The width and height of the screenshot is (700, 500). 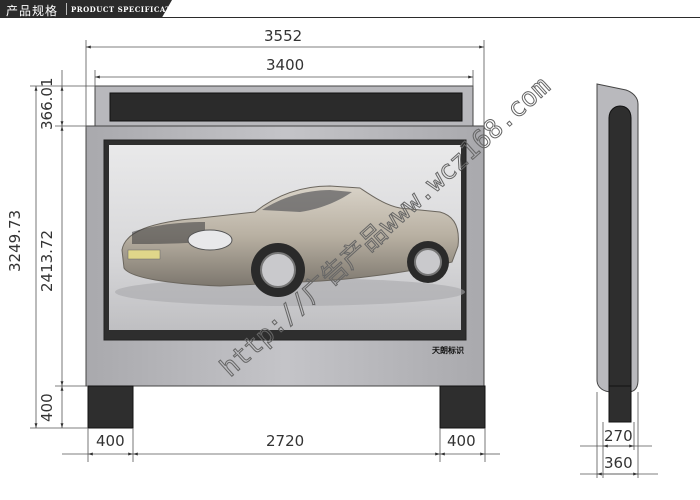 I want to click on right-leg, so click(x=462, y=407).